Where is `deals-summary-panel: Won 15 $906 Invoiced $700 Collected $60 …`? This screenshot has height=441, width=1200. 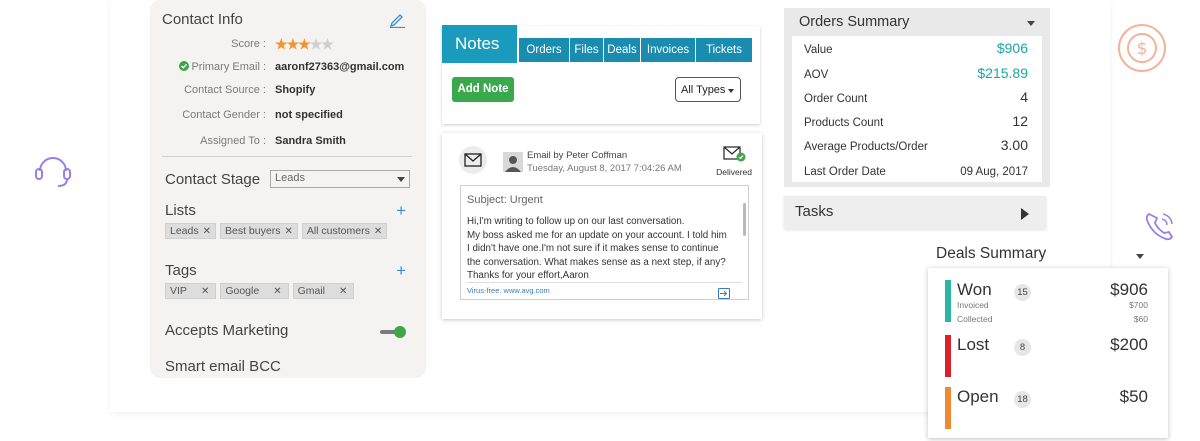 deals-summary-panel: Won 15 $906 Invoiced $700 Collected $60 … is located at coordinates (1048, 353).